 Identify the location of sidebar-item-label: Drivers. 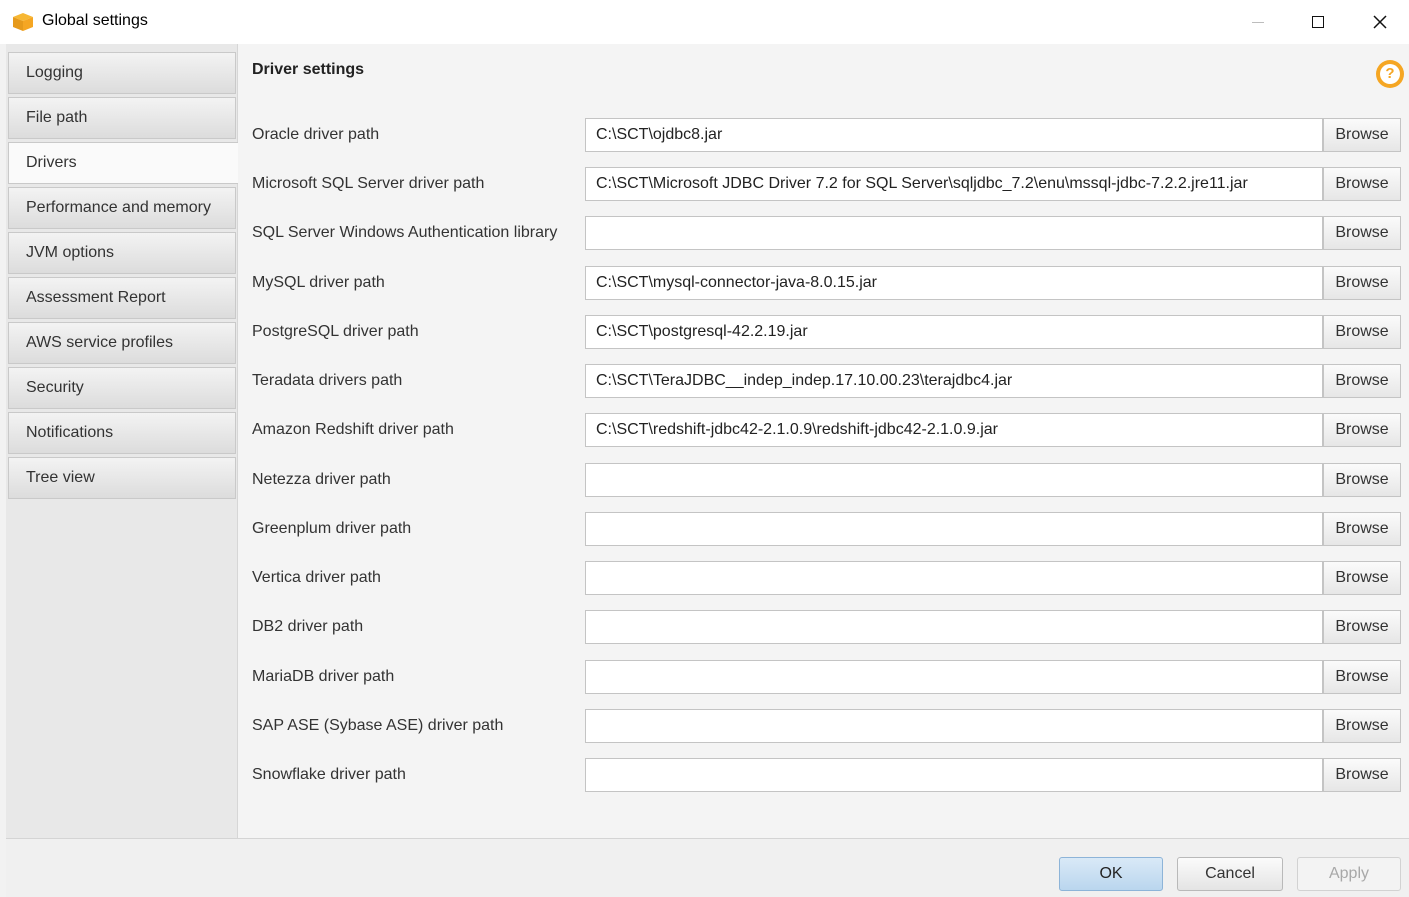
(51, 162).